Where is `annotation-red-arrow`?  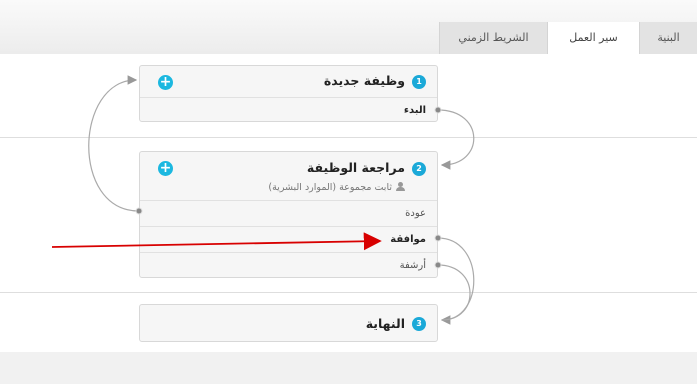 annotation-red-arrow is located at coordinates (216, 241).